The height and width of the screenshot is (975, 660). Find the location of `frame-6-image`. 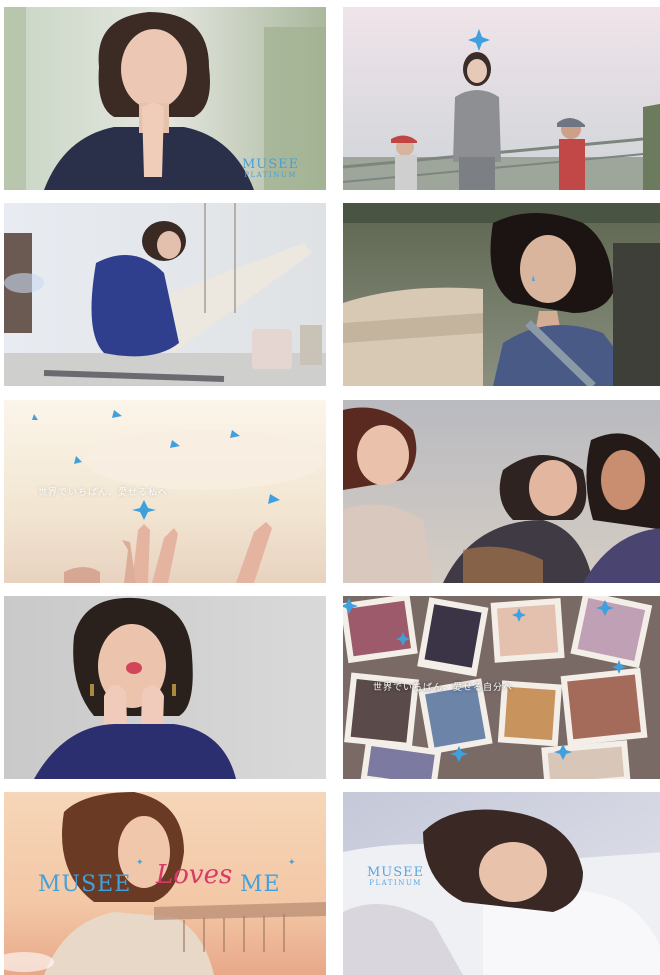

frame-6-image is located at coordinates (501, 491).